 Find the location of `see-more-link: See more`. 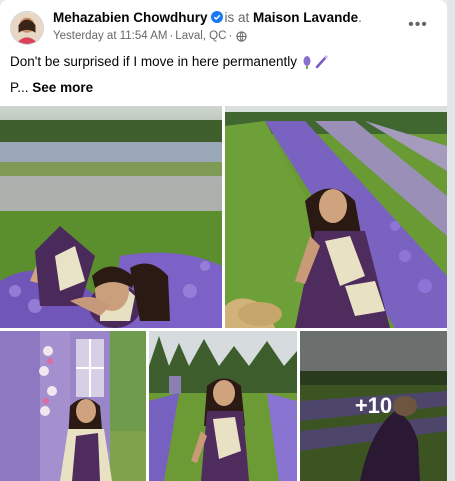

see-more-link: See more is located at coordinates (62, 87).